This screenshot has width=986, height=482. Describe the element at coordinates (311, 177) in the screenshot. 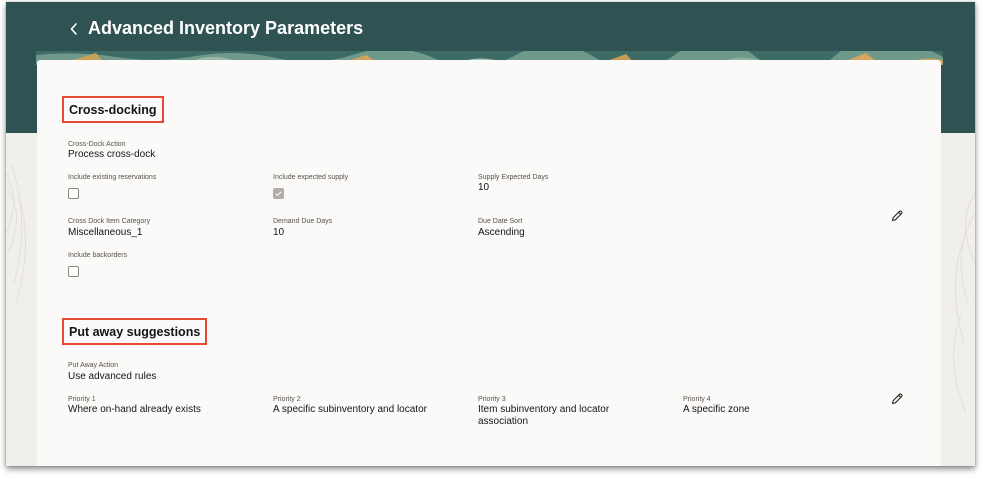

I see `include-expected-supply-label: Include expected supply` at that location.